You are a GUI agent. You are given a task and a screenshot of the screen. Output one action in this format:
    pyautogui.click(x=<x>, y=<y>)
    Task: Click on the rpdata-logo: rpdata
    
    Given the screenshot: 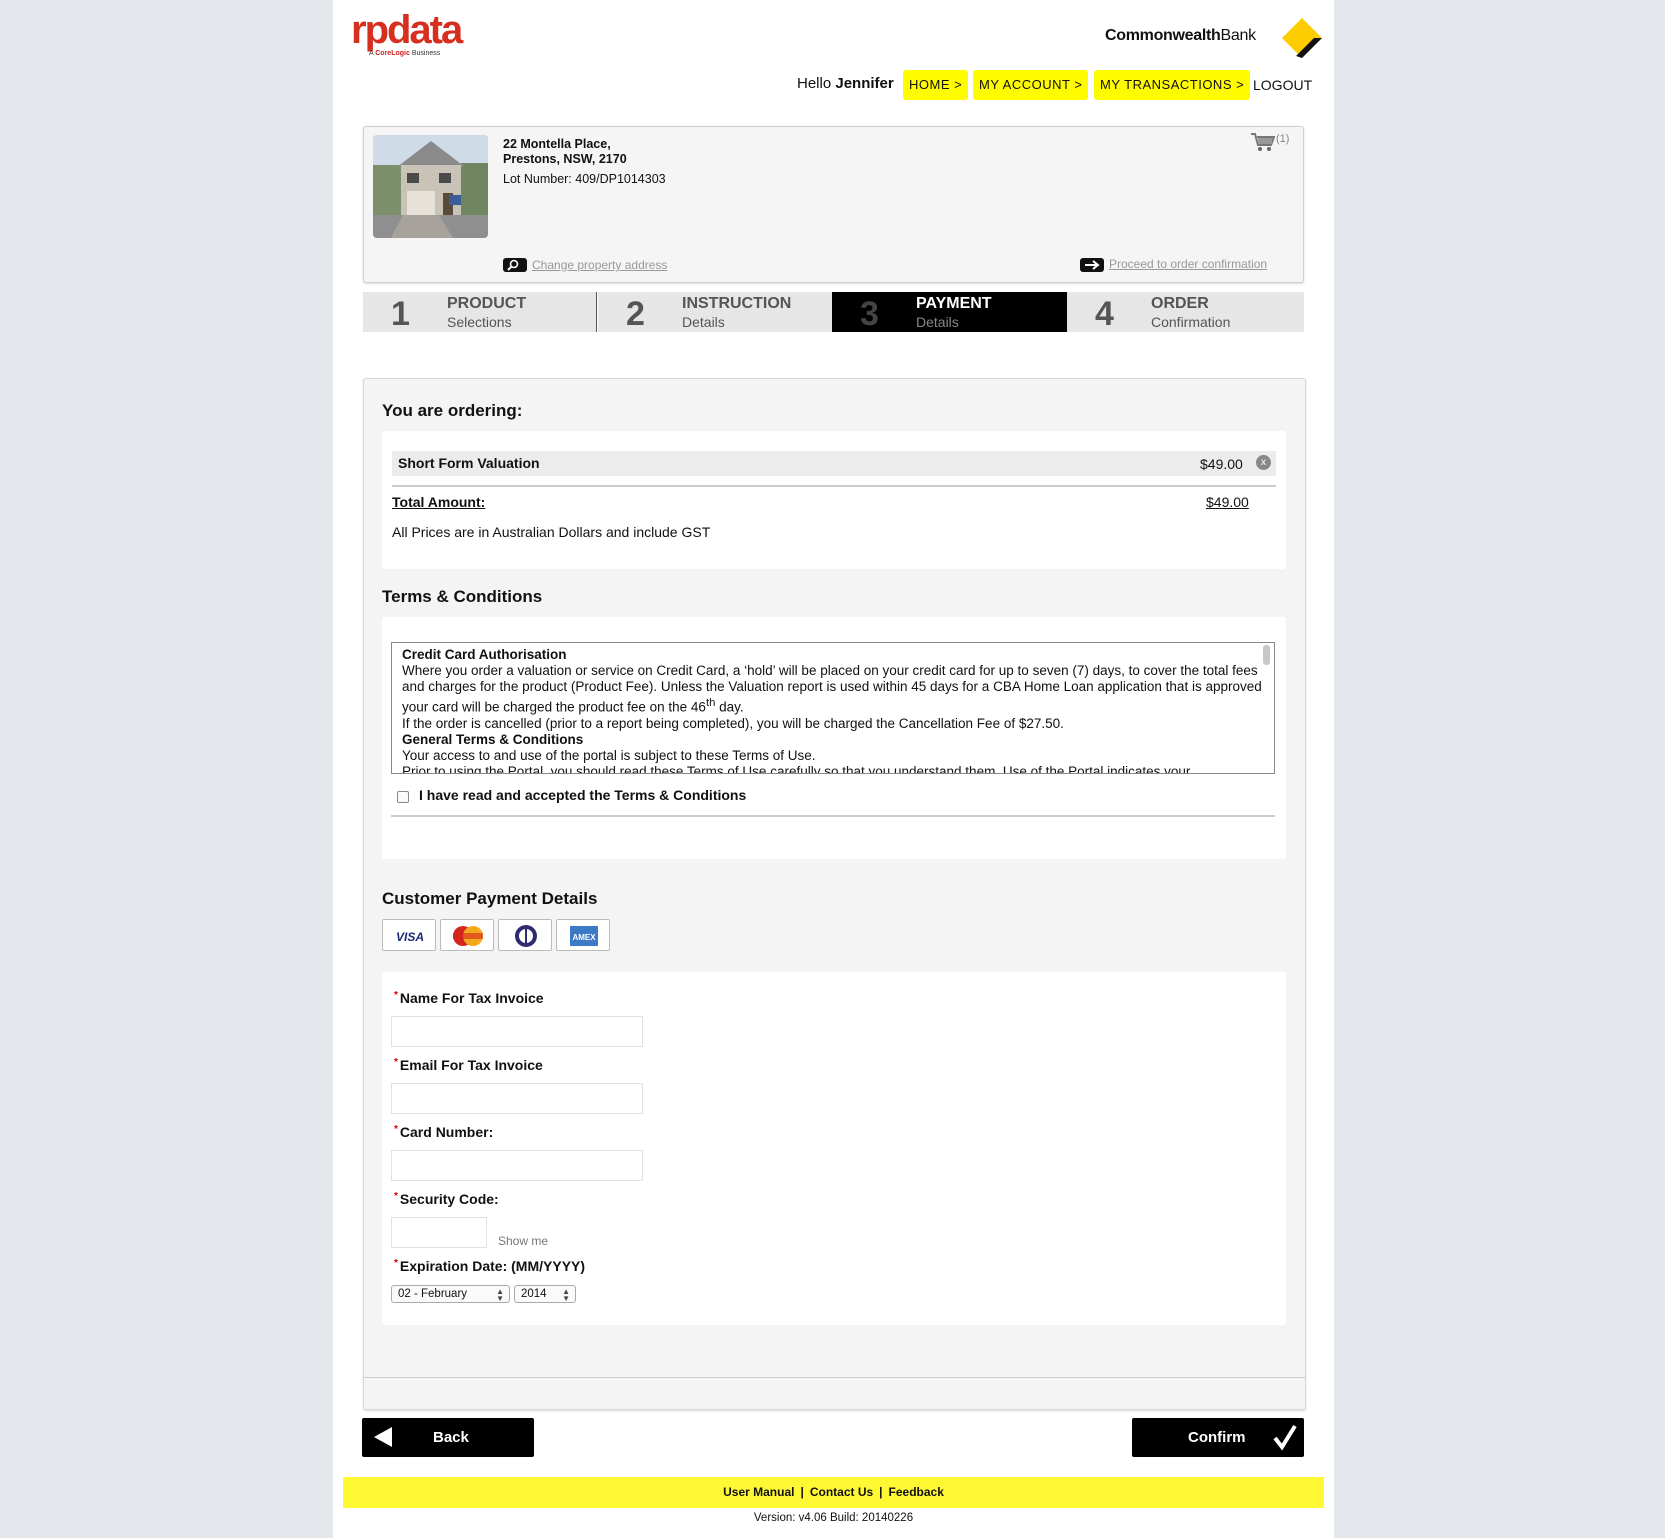 What is the action you would take?
    pyautogui.click(x=407, y=30)
    